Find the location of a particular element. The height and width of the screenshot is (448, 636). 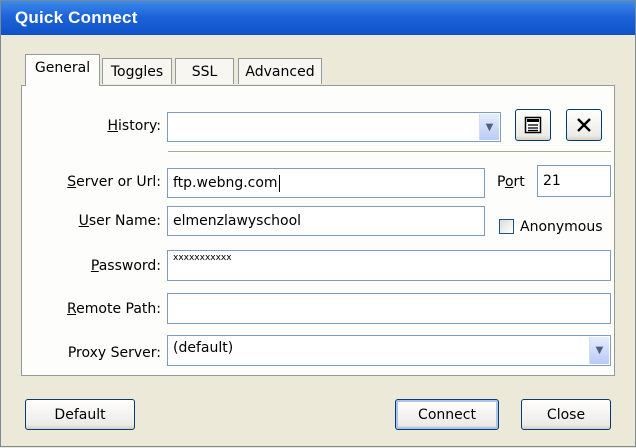

anonymous-label: Anonymous is located at coordinates (561, 227).